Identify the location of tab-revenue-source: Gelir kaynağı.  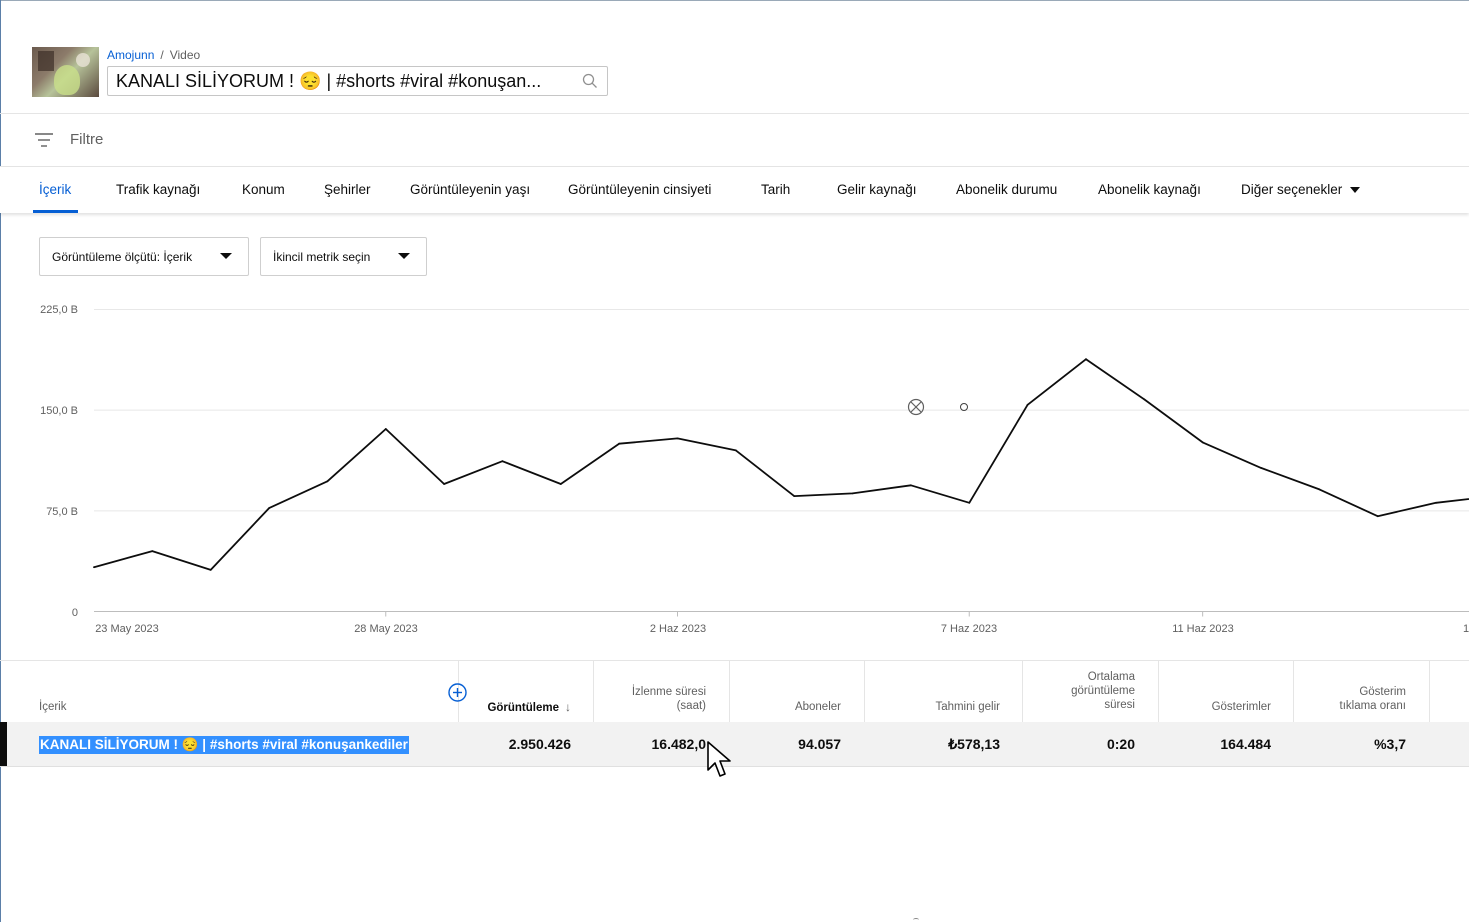
(877, 189).